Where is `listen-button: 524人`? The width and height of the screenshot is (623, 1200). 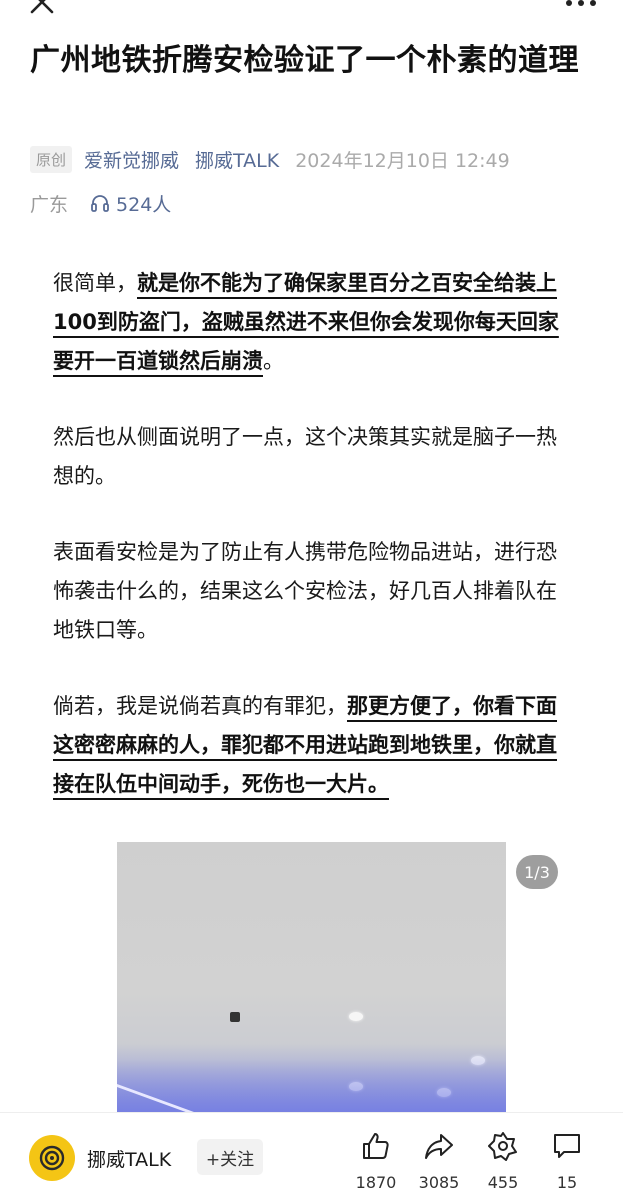 listen-button: 524人 is located at coordinates (130, 203).